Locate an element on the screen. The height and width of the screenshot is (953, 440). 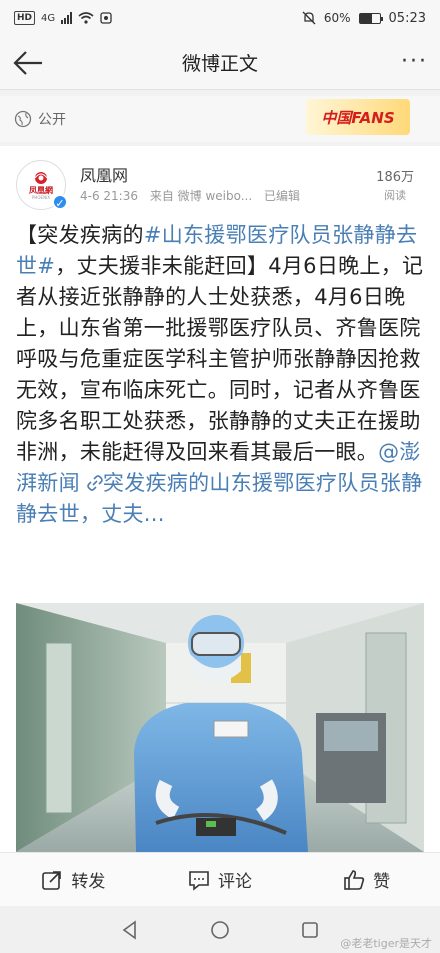
mute-bell-icon is located at coordinates (309, 18).